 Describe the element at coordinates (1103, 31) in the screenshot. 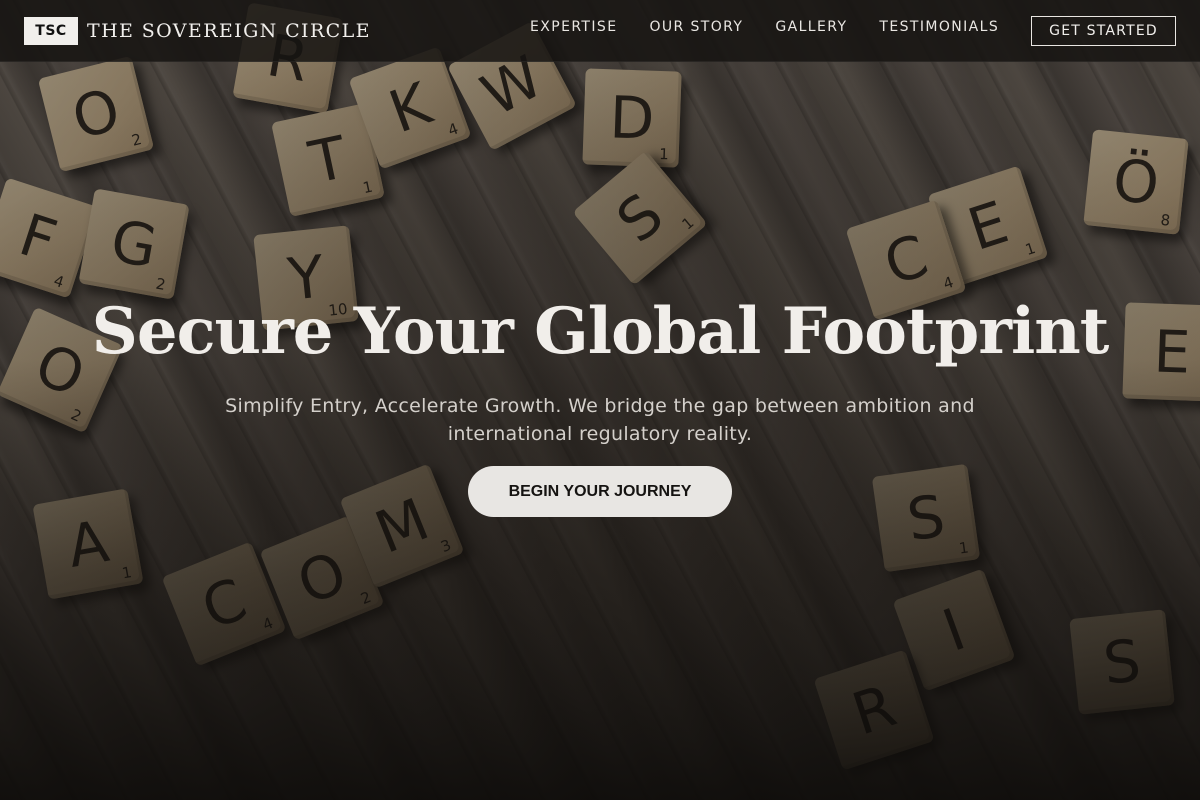

I see `get-started-button: GET STARTED` at that location.